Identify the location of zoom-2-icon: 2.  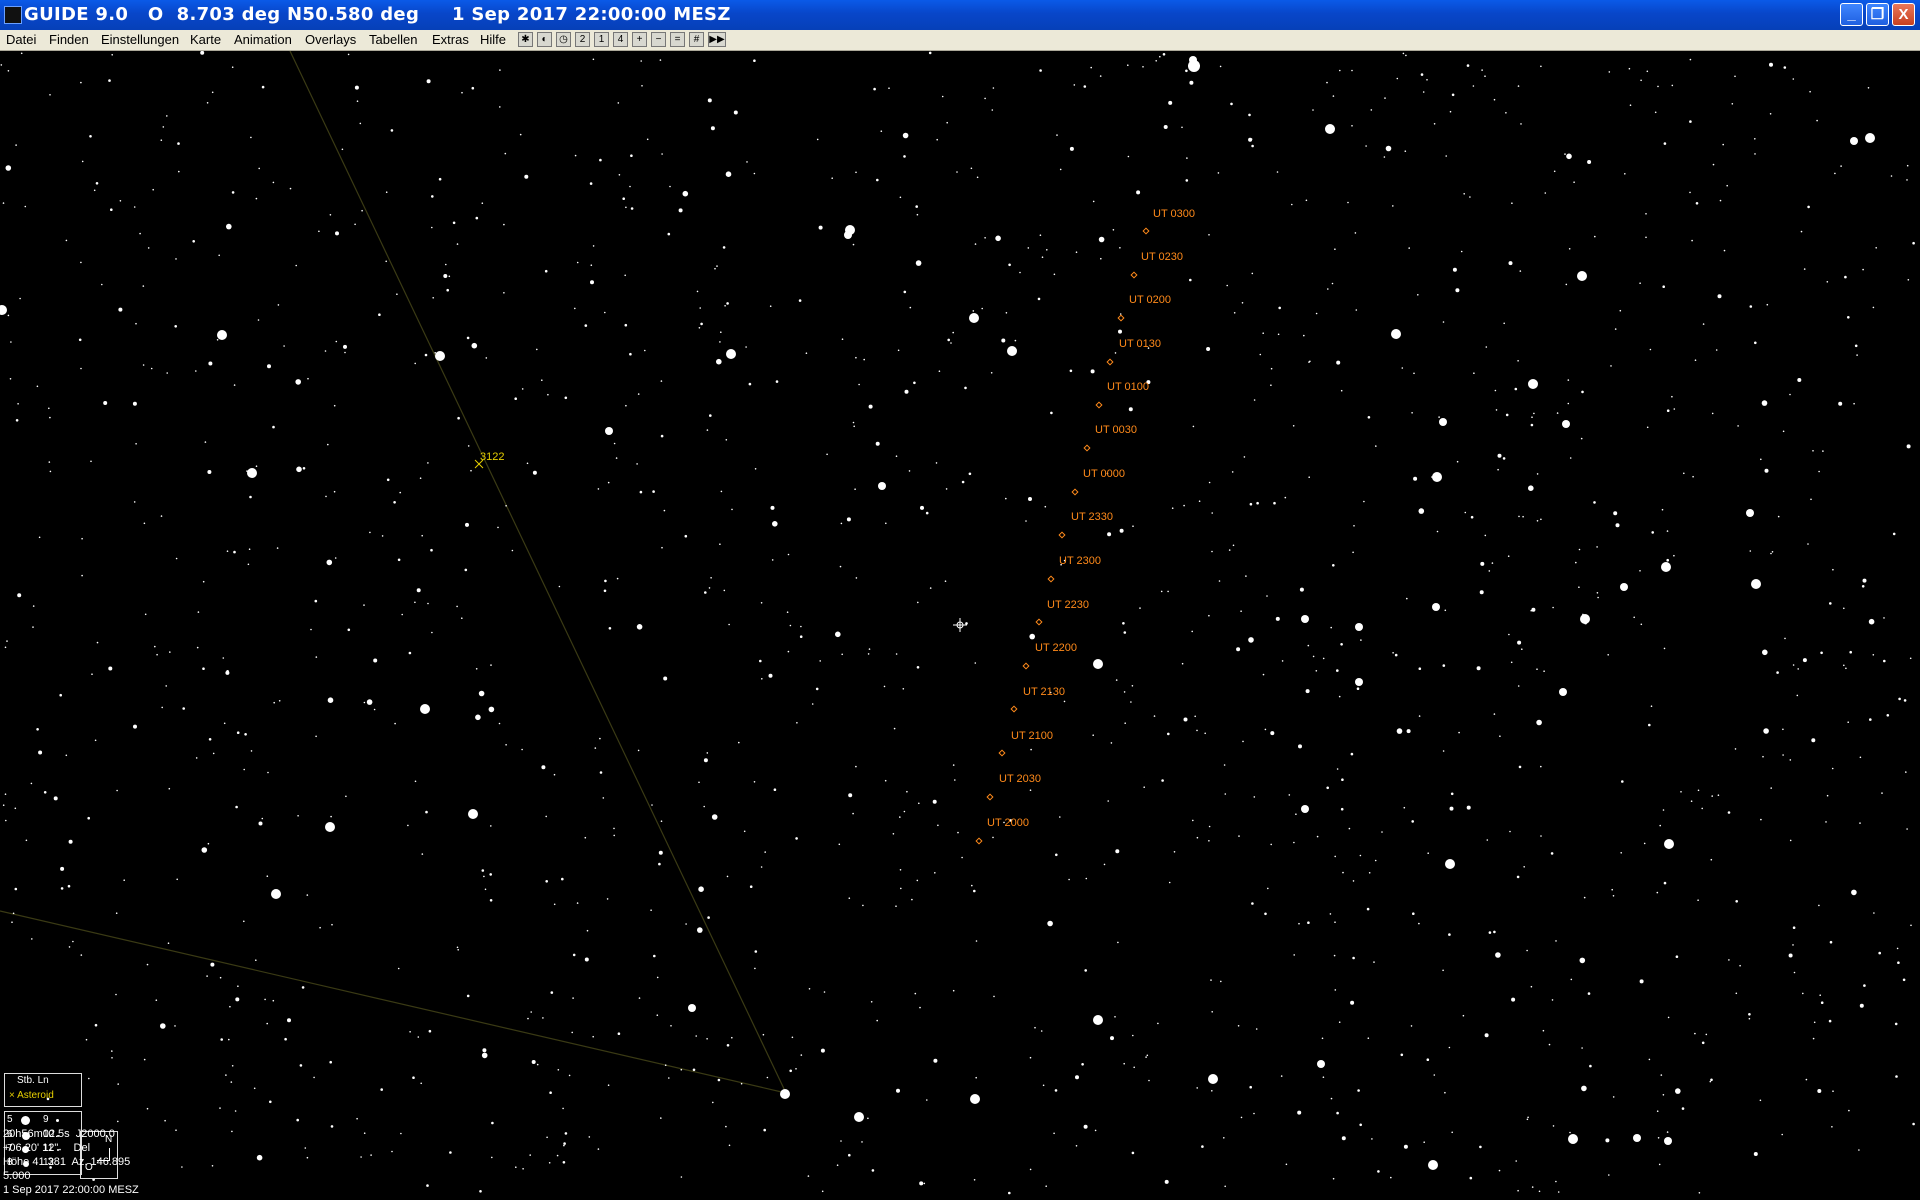
(582, 39).